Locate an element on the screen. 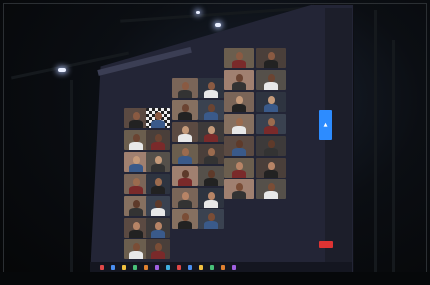 This screenshot has width=430, height=285. floor-shadow is located at coordinates (215, 278).